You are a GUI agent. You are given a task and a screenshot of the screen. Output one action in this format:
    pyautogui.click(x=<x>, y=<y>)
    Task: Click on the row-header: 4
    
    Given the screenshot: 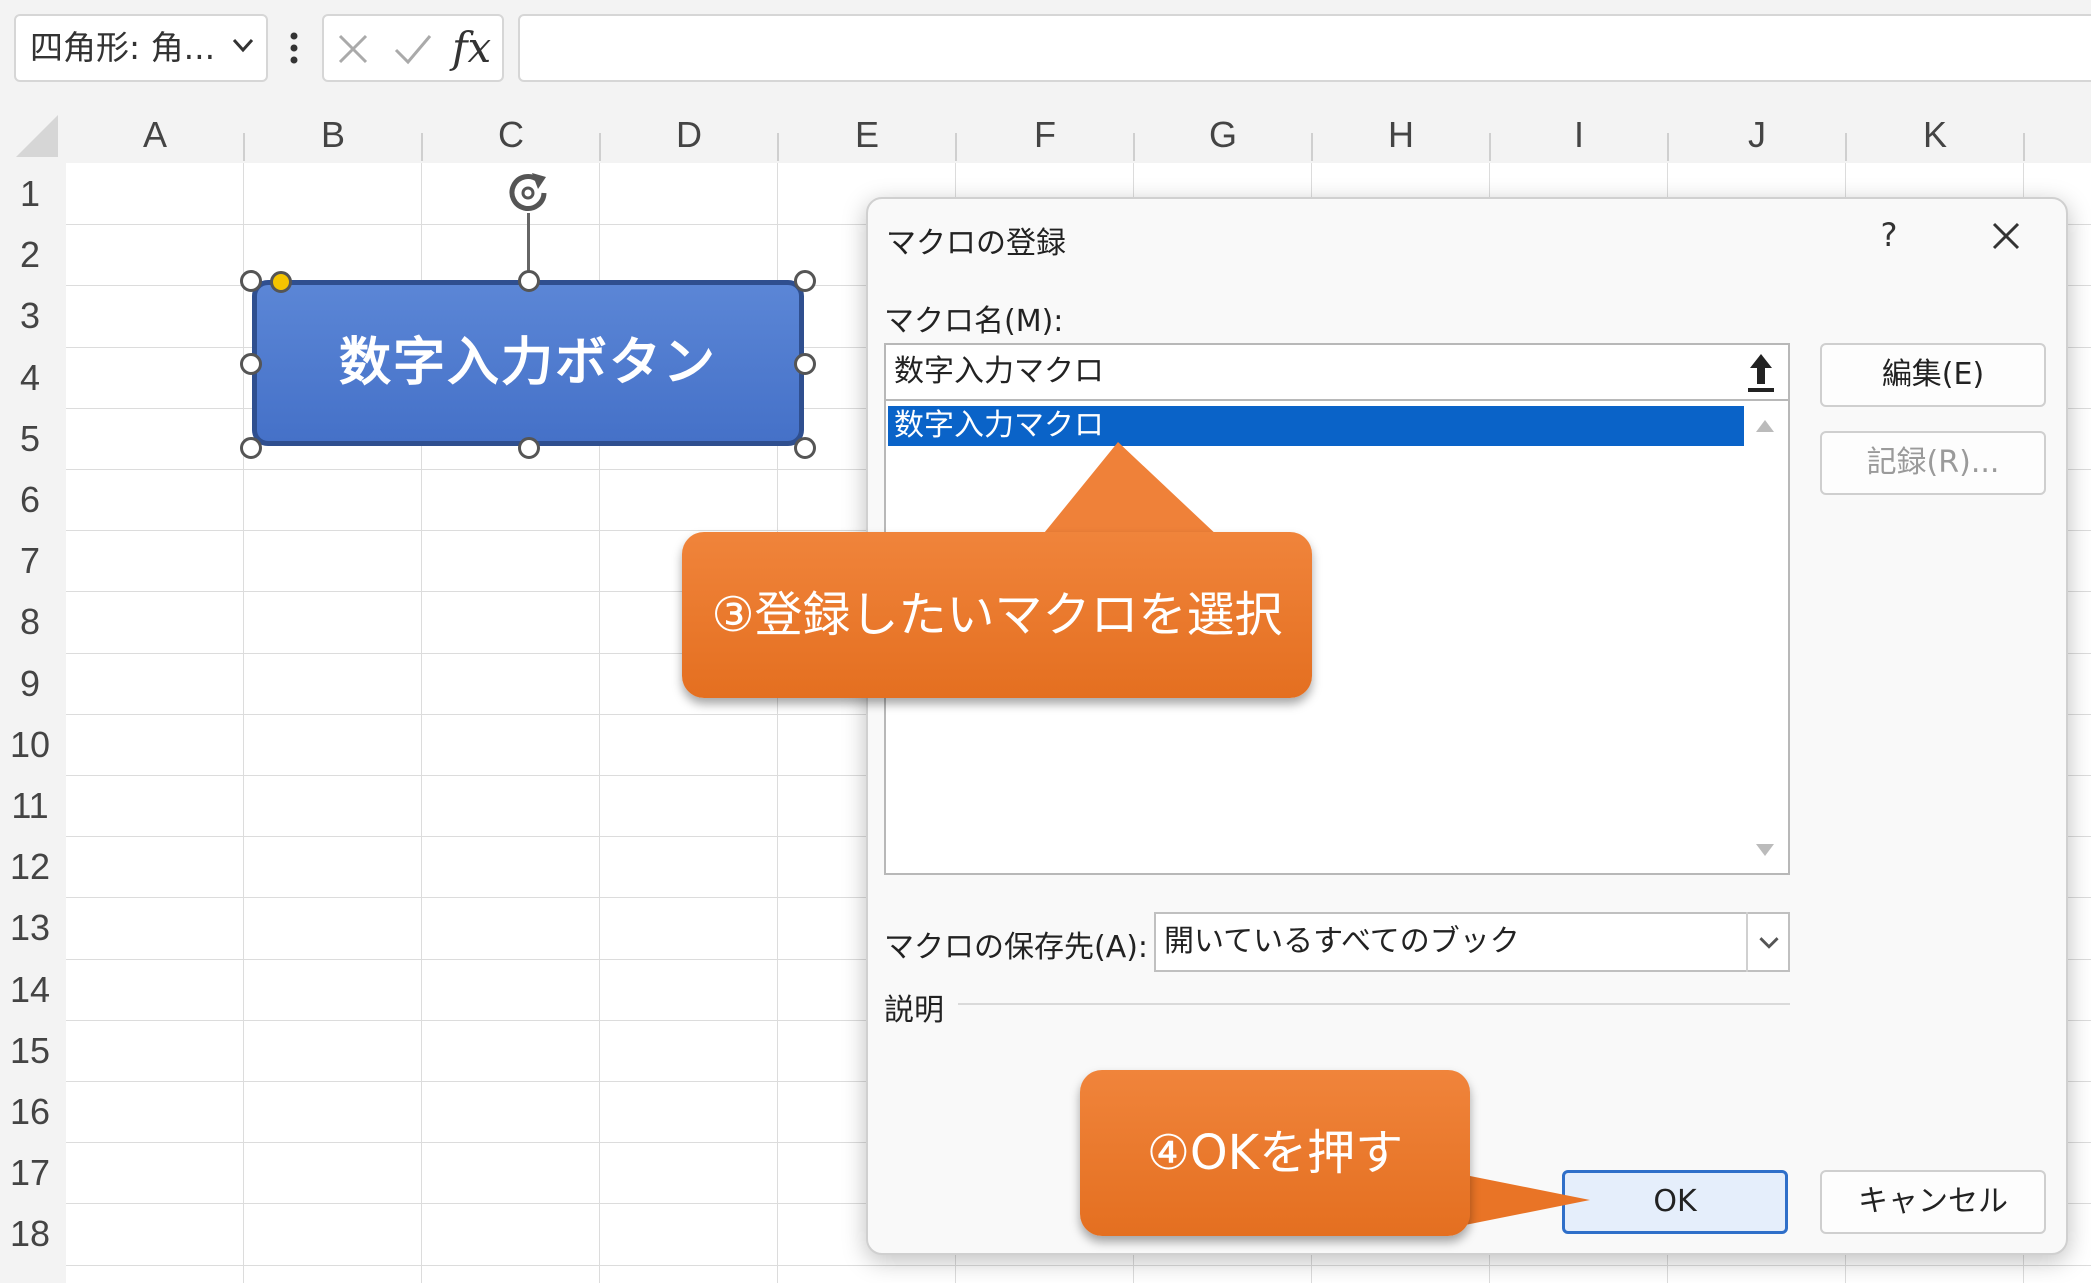 What is the action you would take?
    pyautogui.click(x=30, y=377)
    